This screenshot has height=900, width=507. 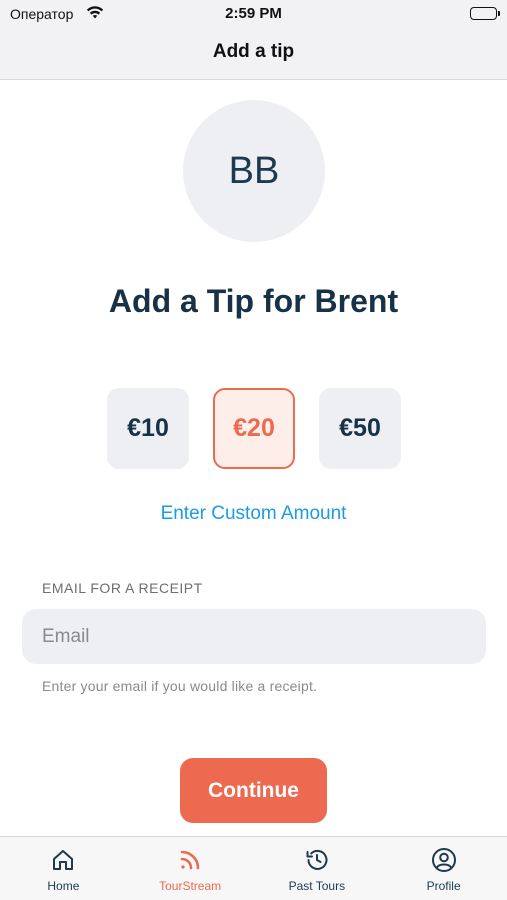 What do you see at coordinates (317, 886) in the screenshot?
I see `tab-past-tours-label: Past Tours` at bounding box center [317, 886].